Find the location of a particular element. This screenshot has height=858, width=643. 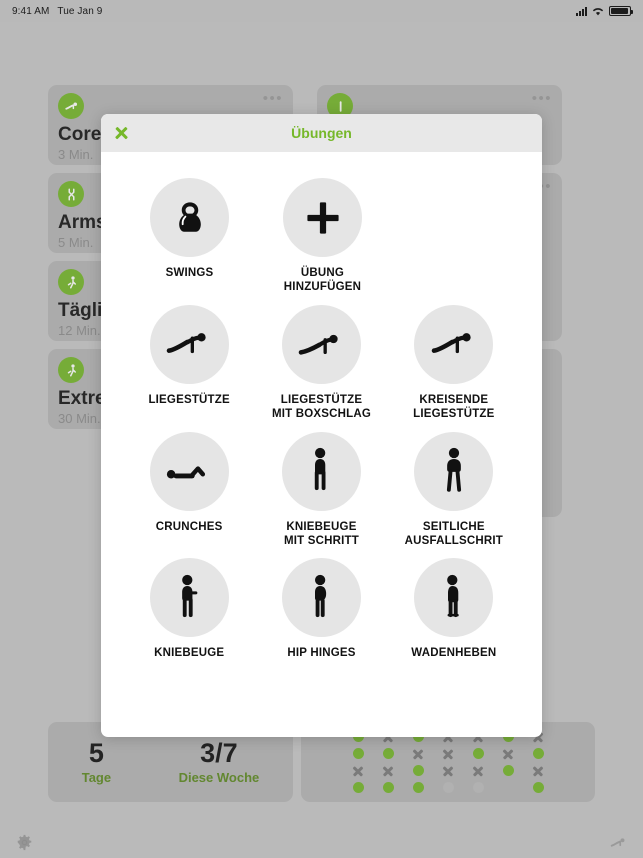

exercise-label: CRUNCHES is located at coordinates (189, 526).